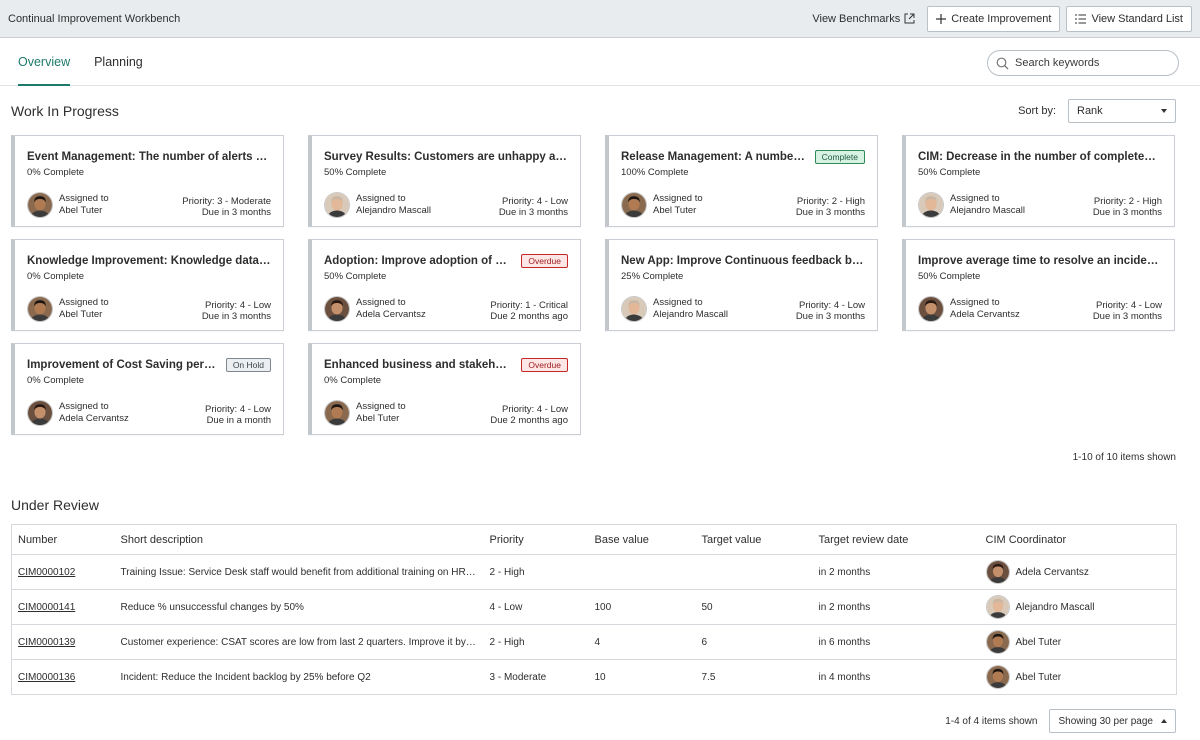  I want to click on view-standard-list-label: View Standard List, so click(1137, 18).